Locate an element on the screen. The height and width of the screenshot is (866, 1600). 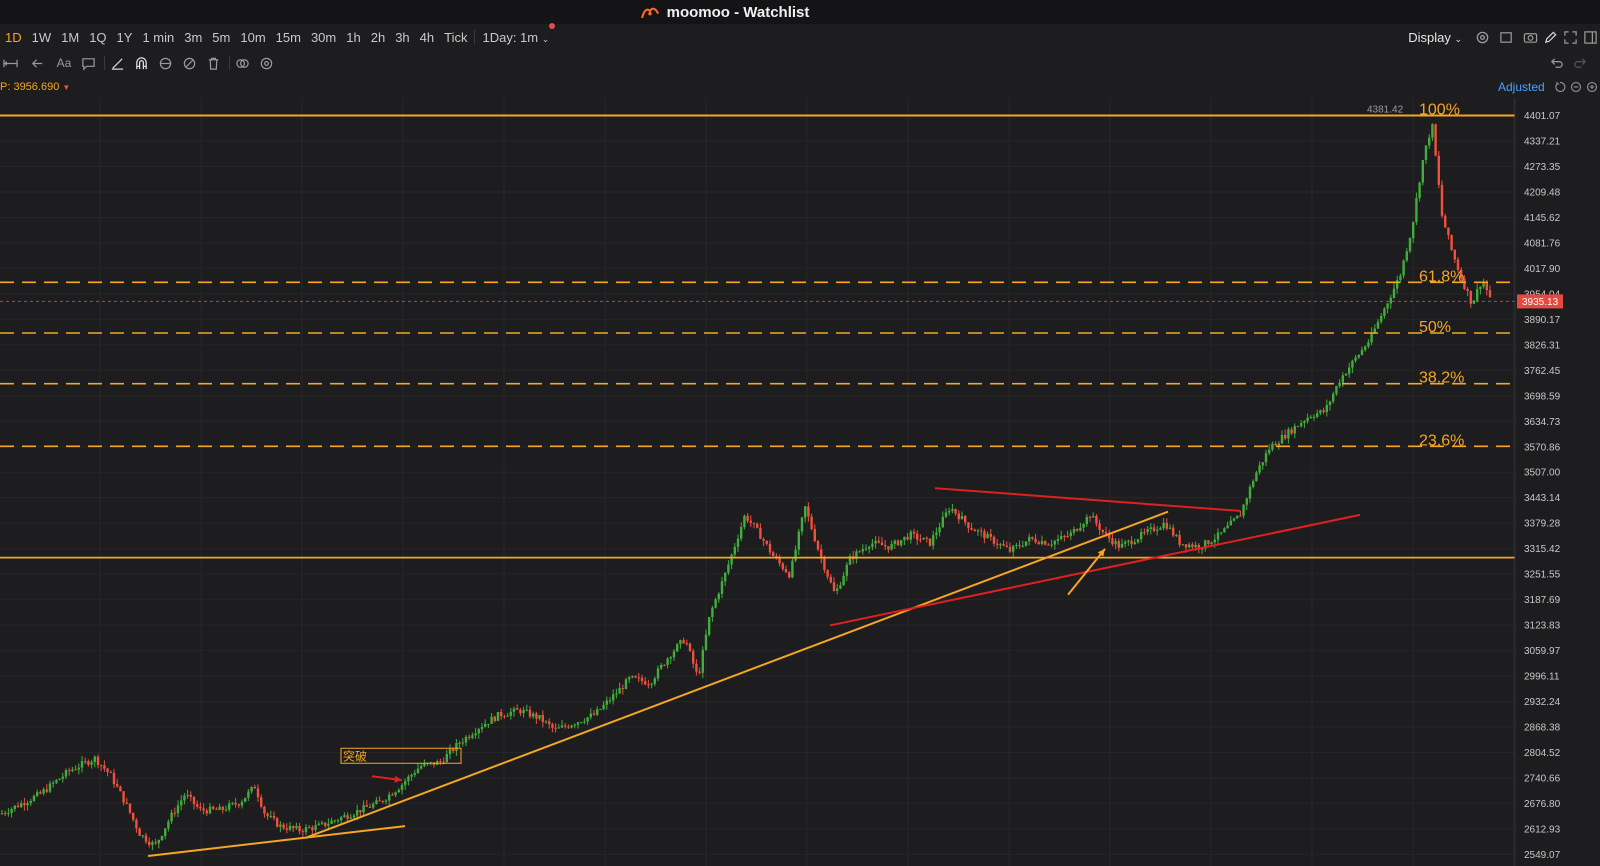
magnet-icon is located at coordinates (141, 63).